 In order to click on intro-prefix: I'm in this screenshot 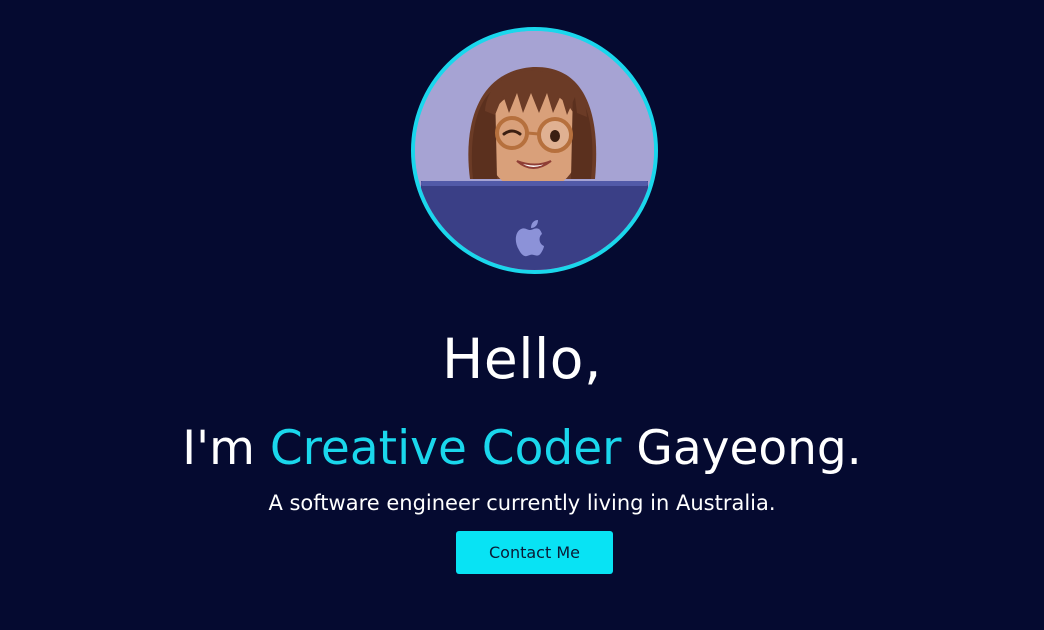, I will do `click(218, 448)`.